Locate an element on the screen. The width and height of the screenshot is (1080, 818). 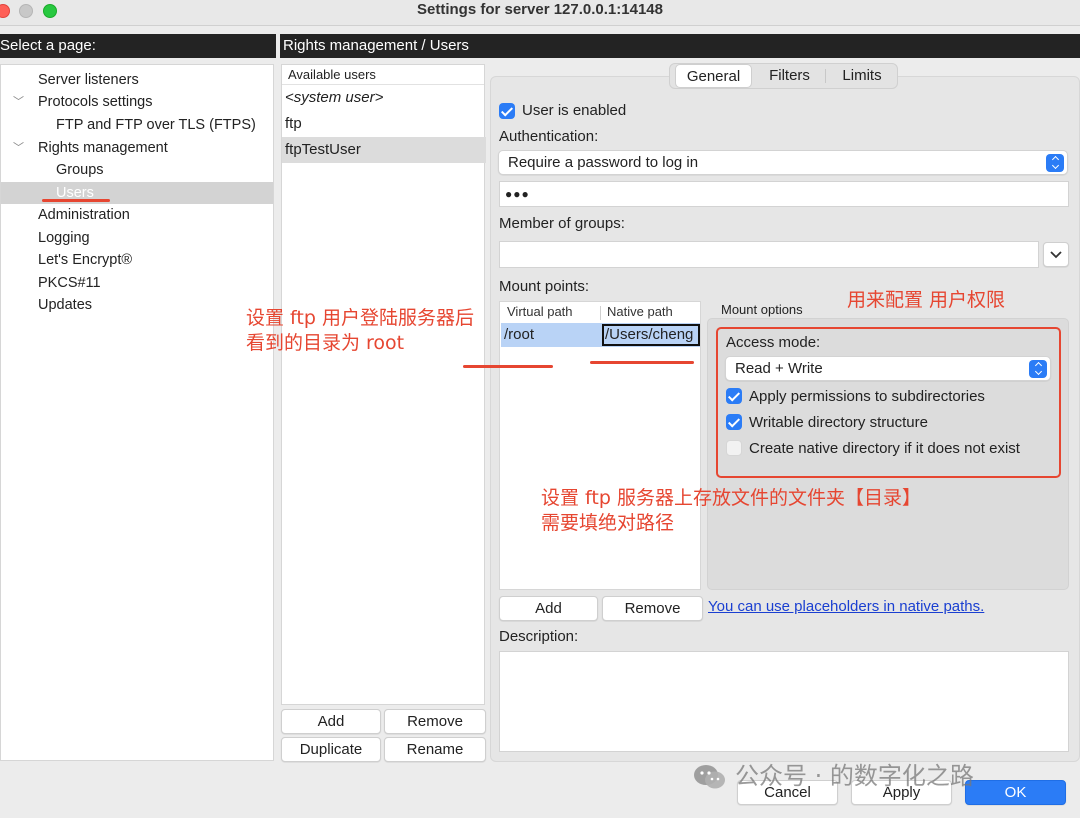
annotation-virtual-path-line2: 看到的目录为 root is located at coordinates (325, 343).